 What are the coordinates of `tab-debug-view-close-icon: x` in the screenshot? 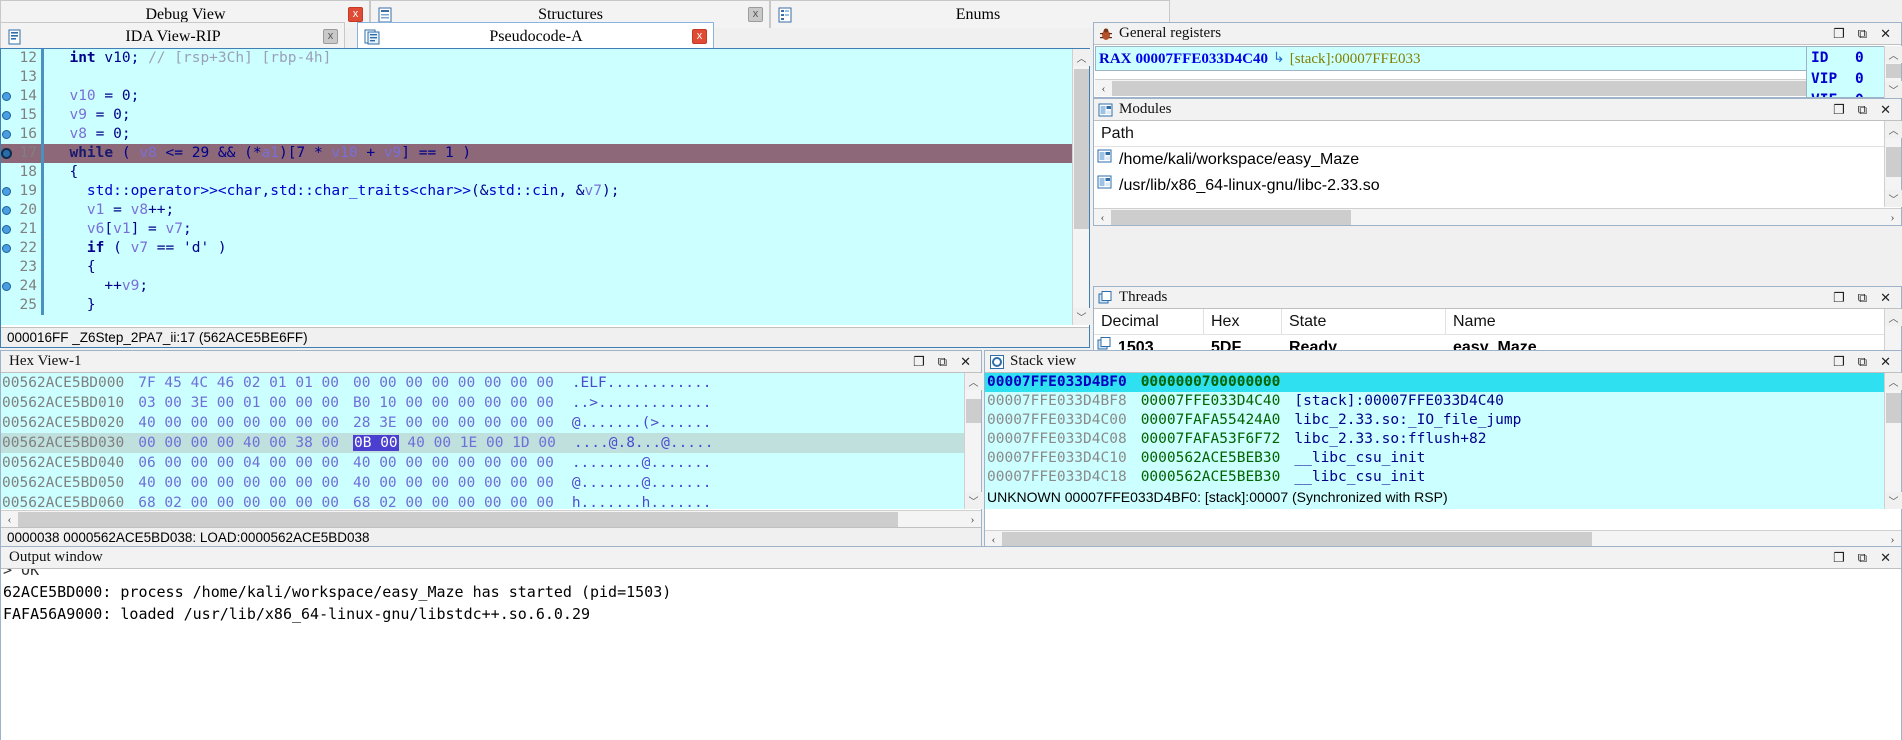 It's located at (355, 14).